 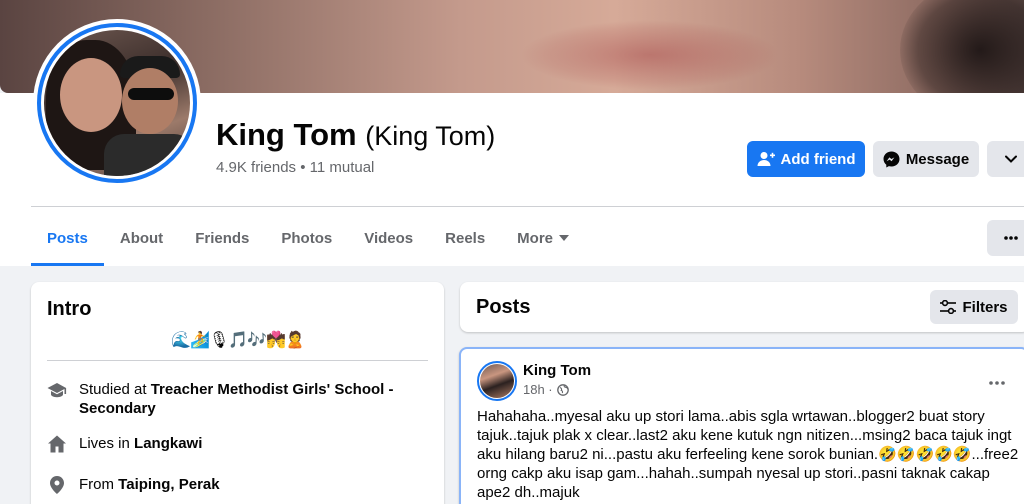 What do you see at coordinates (168, 484) in the screenshot?
I see `hometown-link: Taiping, Perak` at bounding box center [168, 484].